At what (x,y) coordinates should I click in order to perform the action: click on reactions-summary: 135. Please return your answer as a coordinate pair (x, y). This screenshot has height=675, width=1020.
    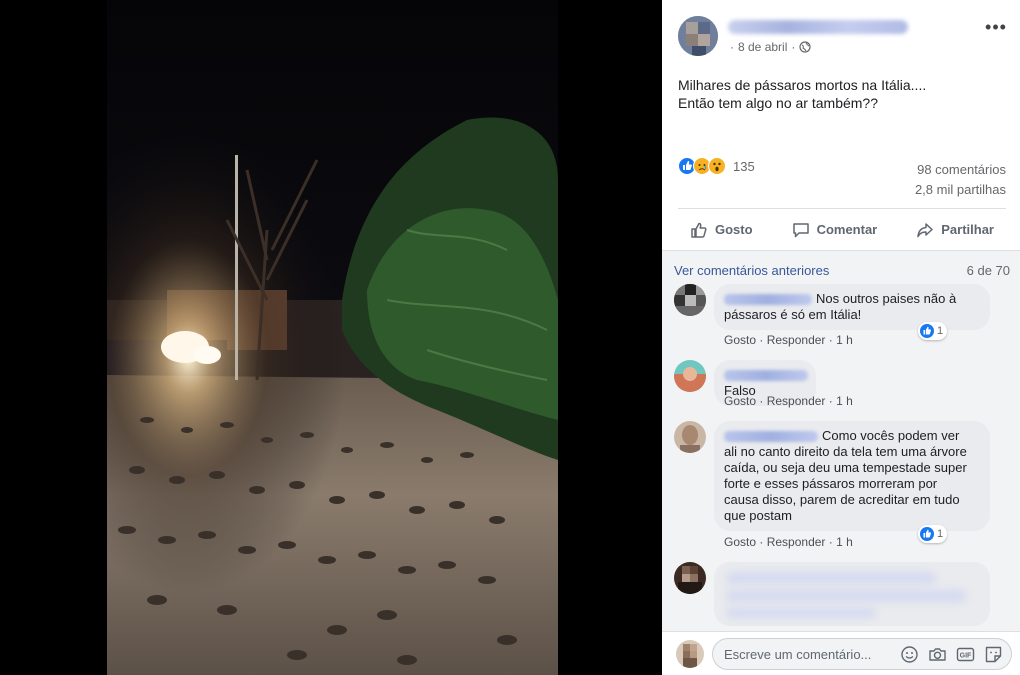
    Looking at the image, I should click on (716, 166).